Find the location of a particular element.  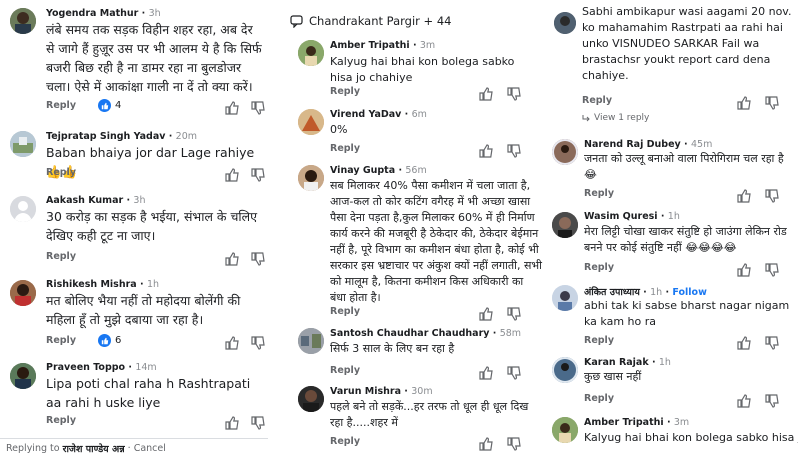

comment-author: Narend Raj Dubey · 45m is located at coordinates (648, 144).